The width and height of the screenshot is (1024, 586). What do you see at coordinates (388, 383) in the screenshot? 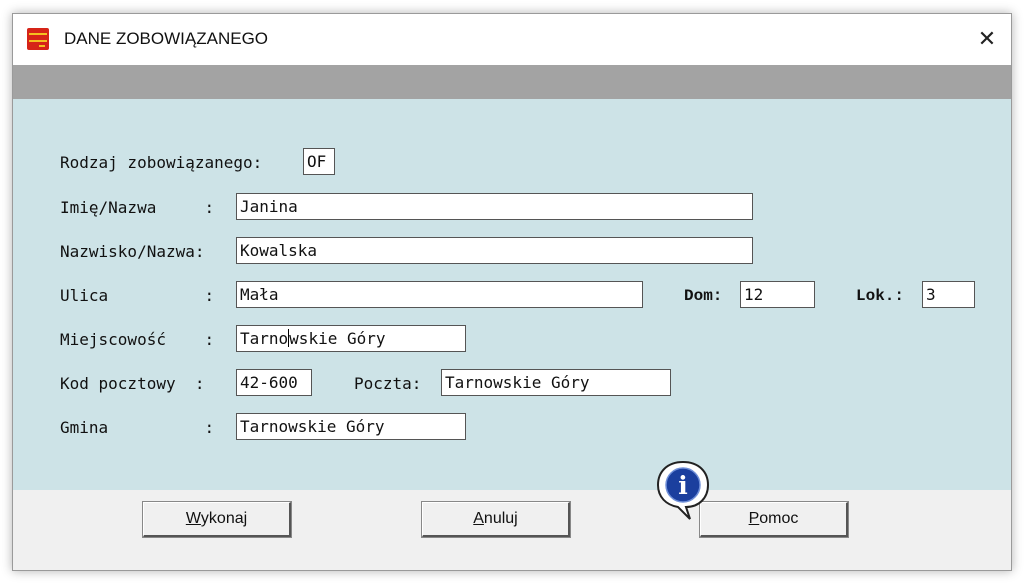
I see `poczta-label: Poczta:` at bounding box center [388, 383].